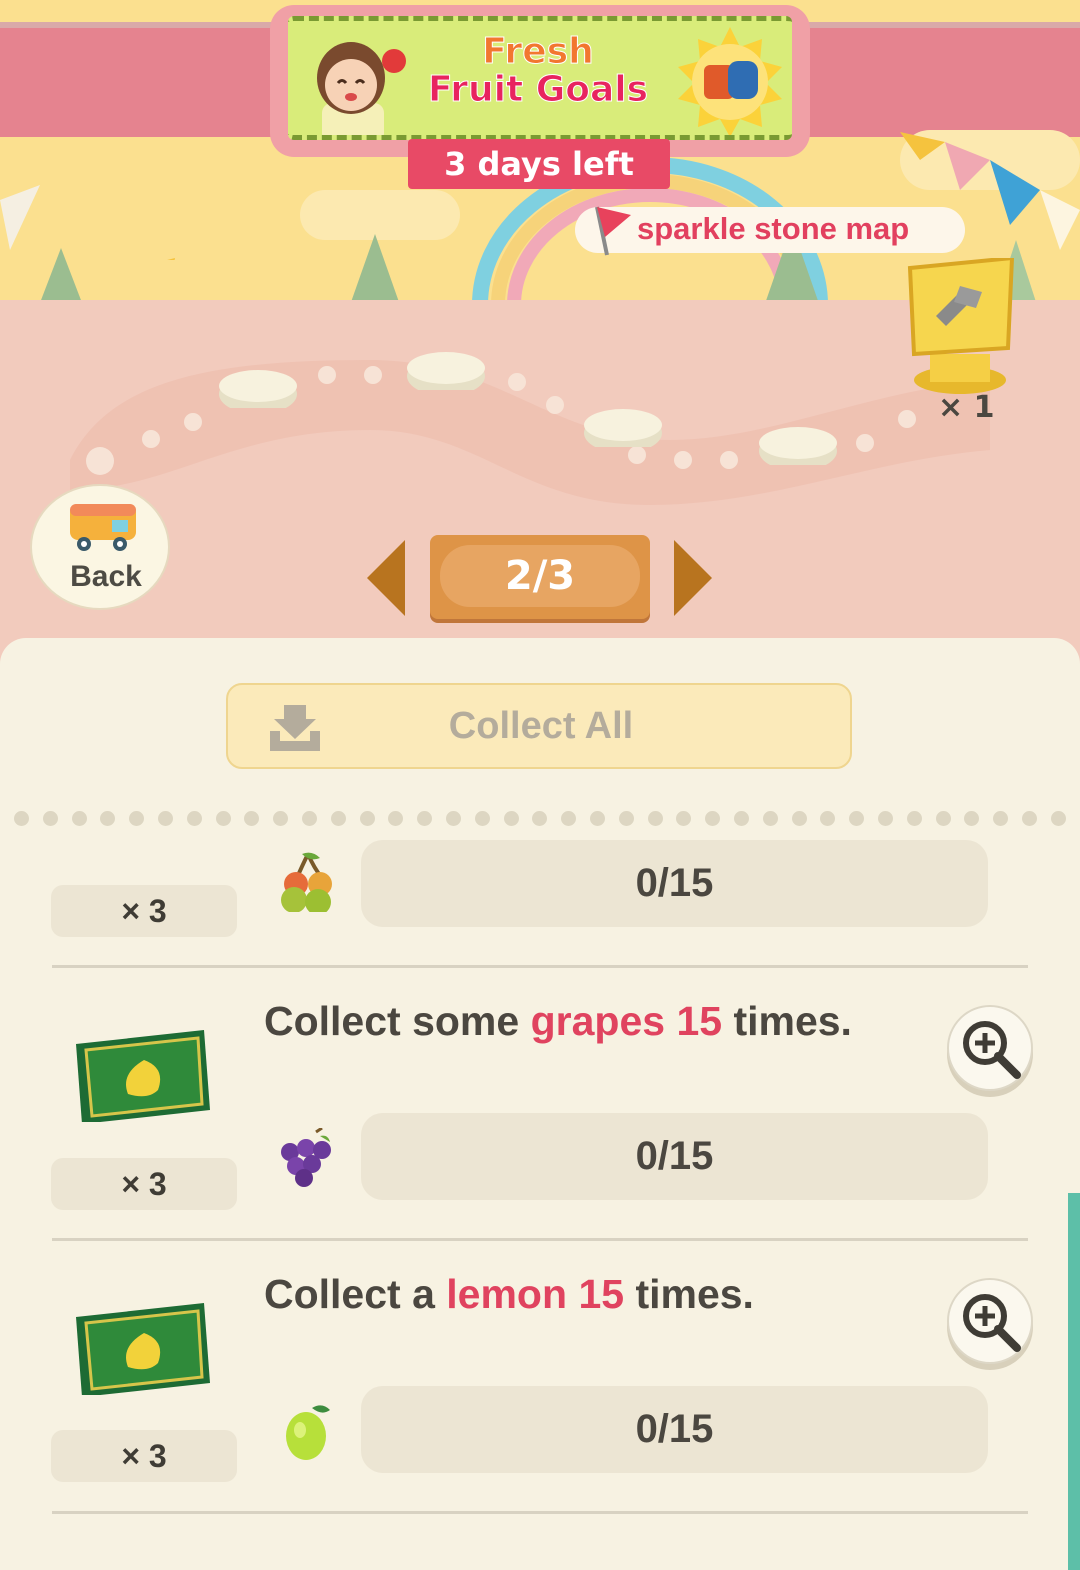  I want to click on camper-van-icon, so click(103, 527).